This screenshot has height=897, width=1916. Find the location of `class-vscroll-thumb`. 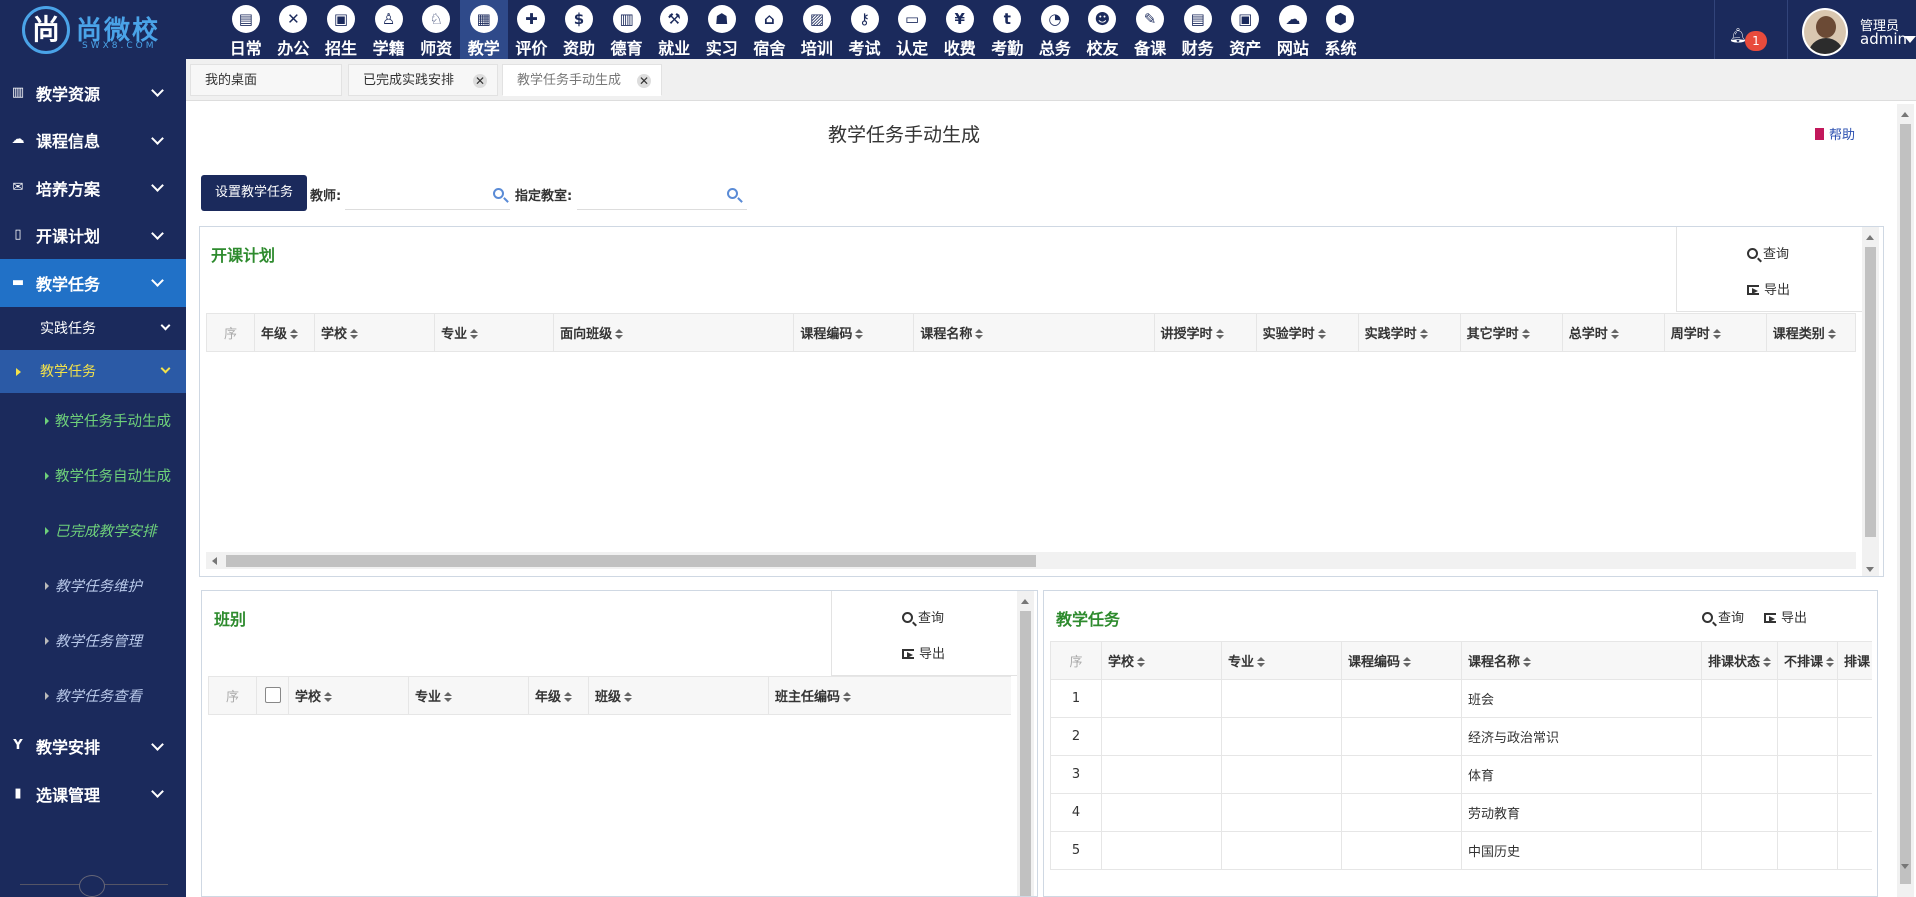

class-vscroll-thumb is located at coordinates (1025, 753).